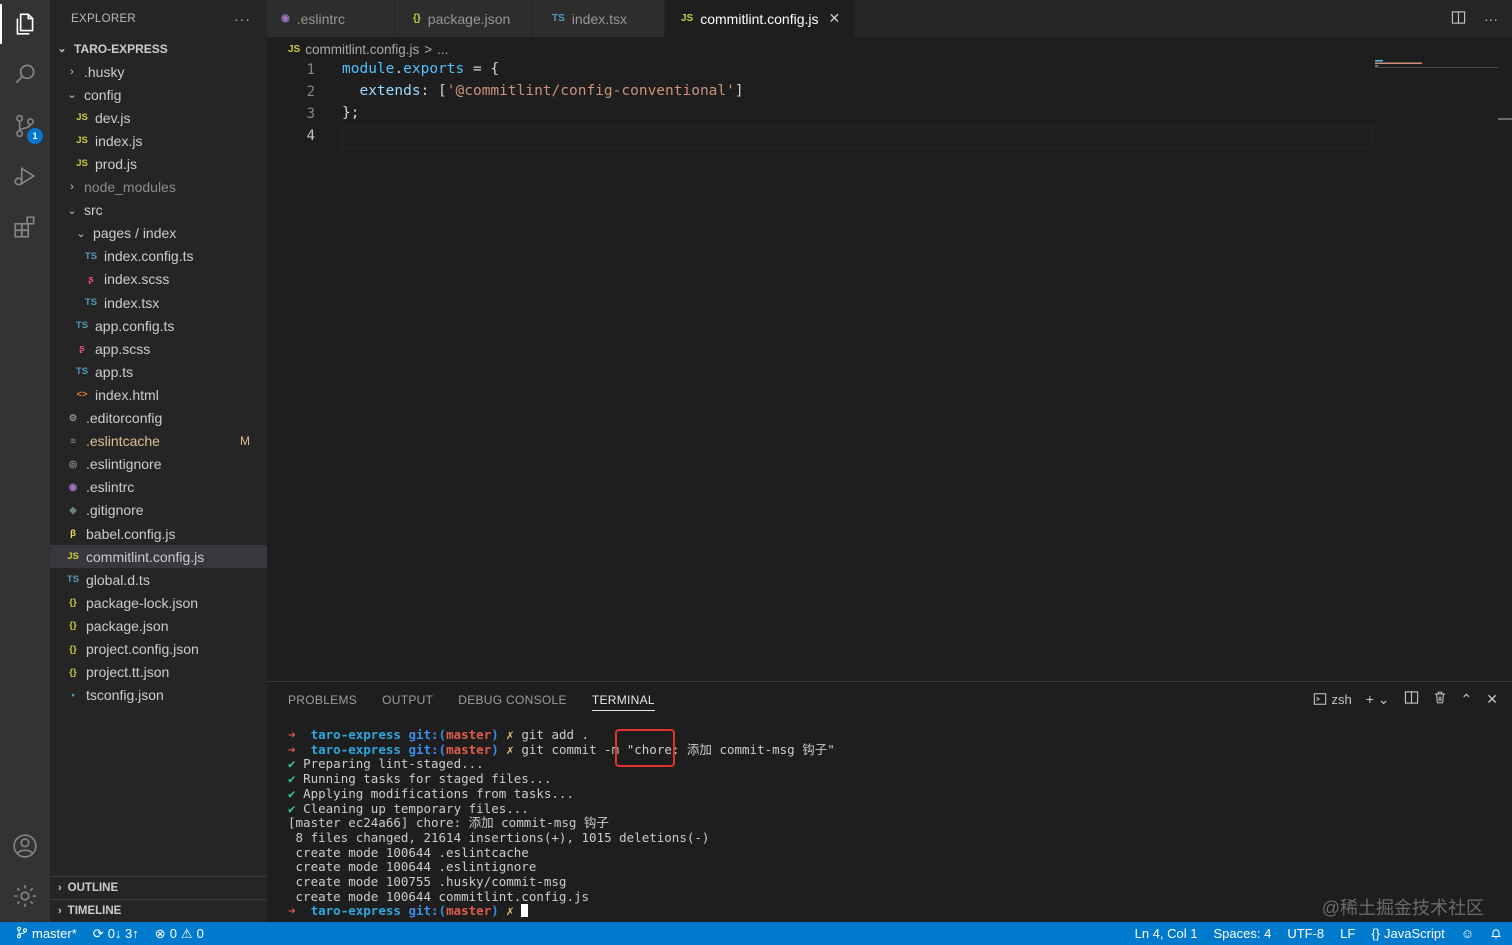  What do you see at coordinates (1411, 699) in the screenshot?
I see `split-terminal-icon` at bounding box center [1411, 699].